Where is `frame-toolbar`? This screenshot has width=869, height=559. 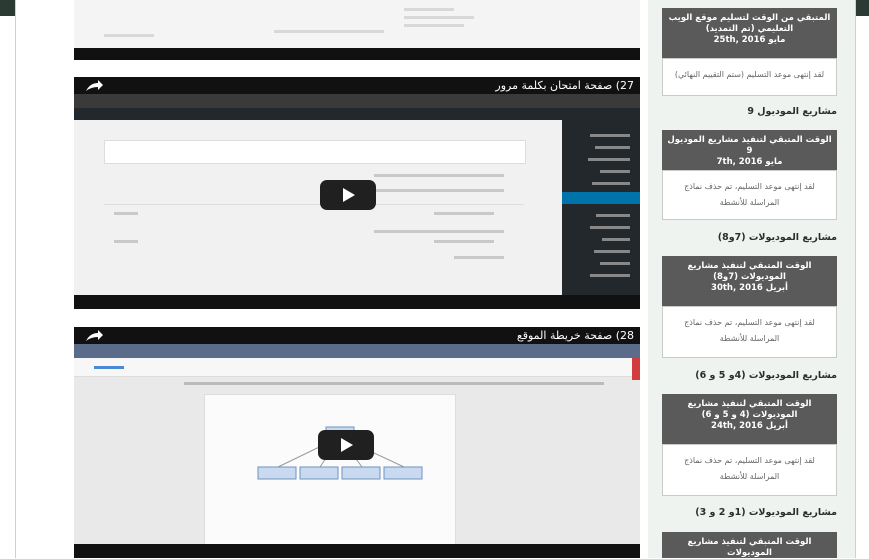 frame-toolbar is located at coordinates (357, 367).